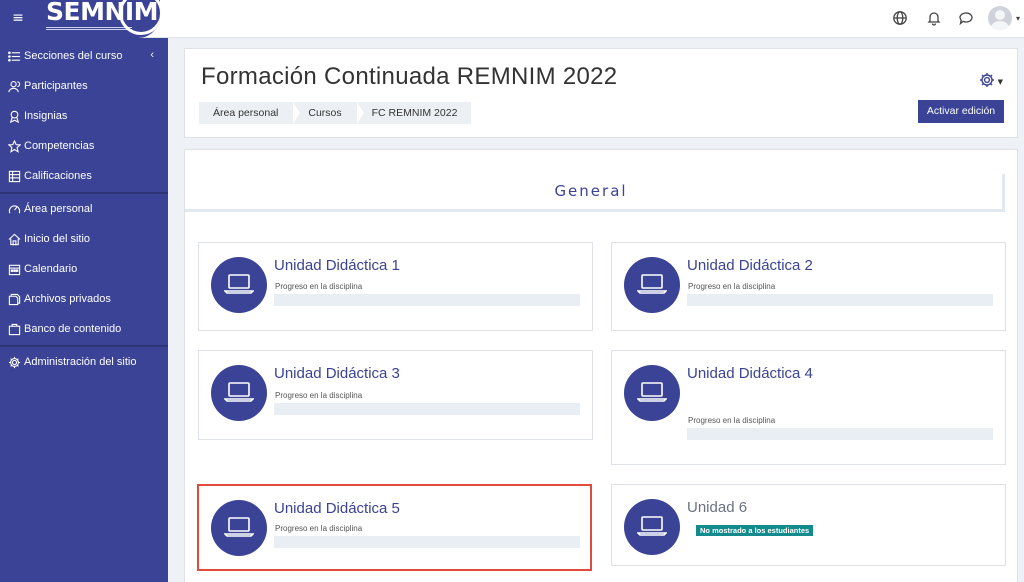  I want to click on unit-title: Unidad Didáctica 3, so click(337, 373).